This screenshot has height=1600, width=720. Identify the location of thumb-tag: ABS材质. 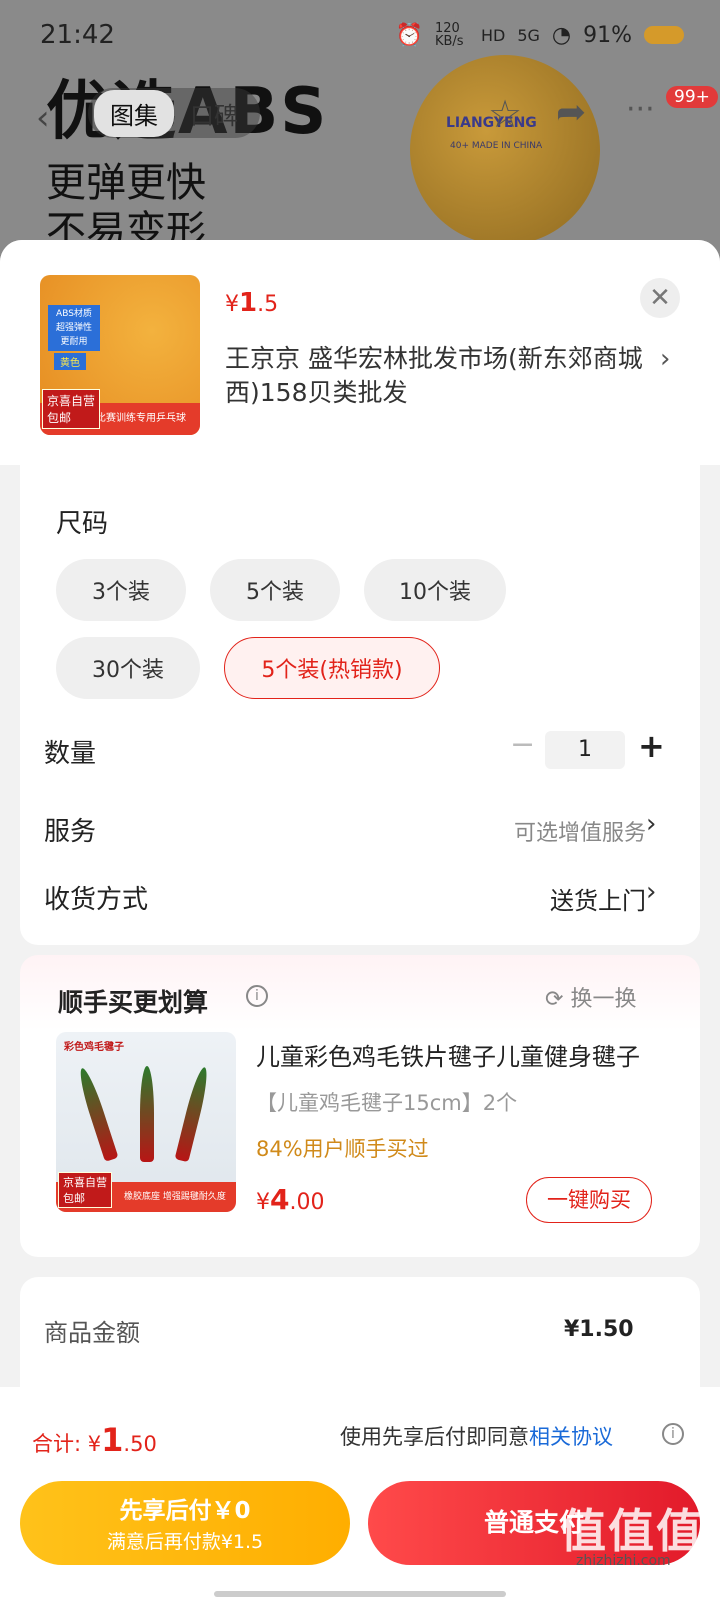
(74, 314).